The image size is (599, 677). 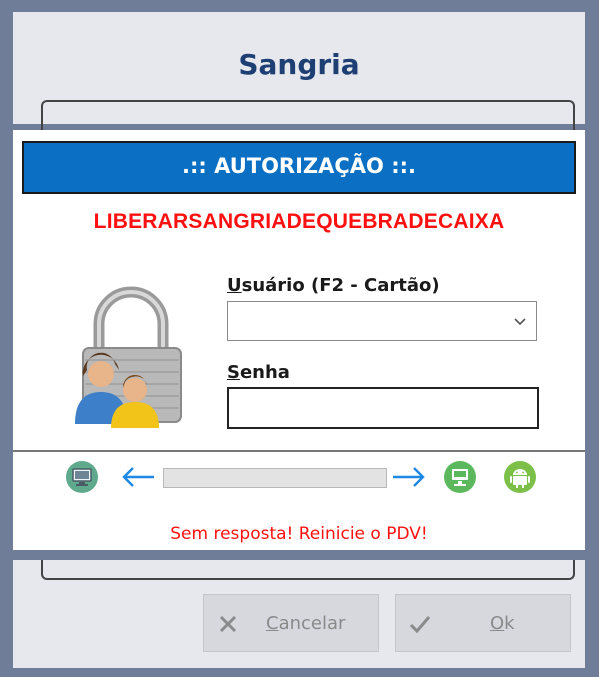 I want to click on authorization-title: .:: AUTORIZAÇÃO ::., so click(x=299, y=166).